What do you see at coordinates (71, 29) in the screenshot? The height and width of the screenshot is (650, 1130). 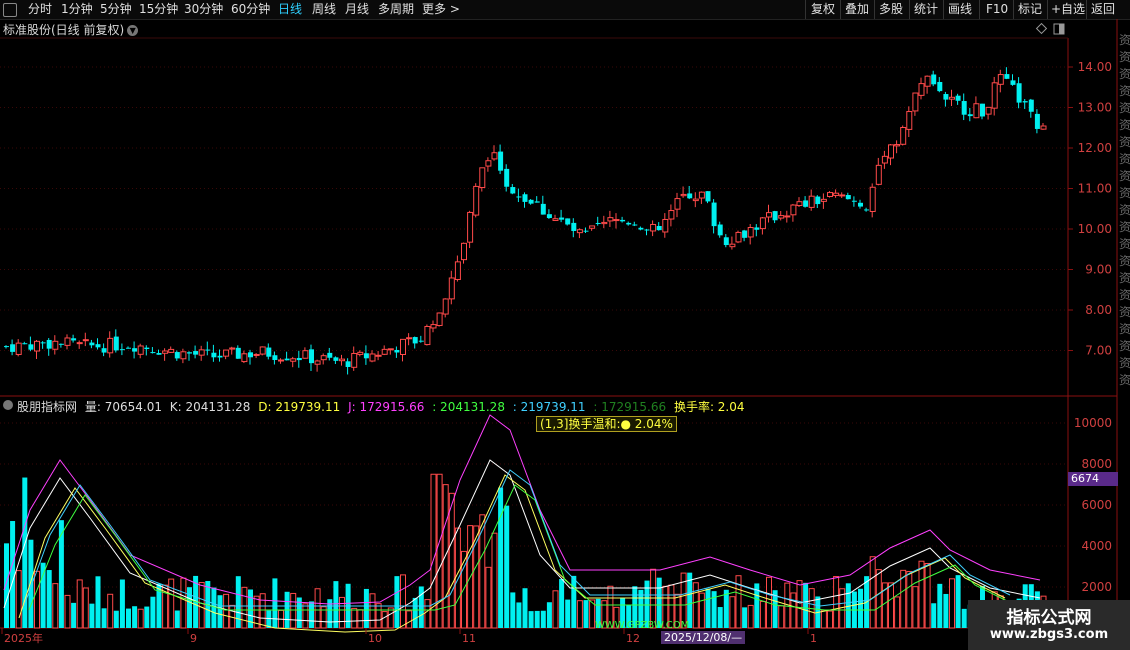 I see `chart-title: 标准股份(日线 前复权) ▼` at bounding box center [71, 29].